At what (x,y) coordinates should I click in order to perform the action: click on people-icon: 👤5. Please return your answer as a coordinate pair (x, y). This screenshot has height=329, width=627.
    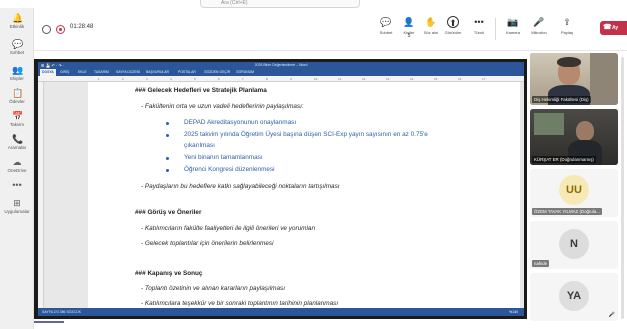
    Looking at the image, I should click on (409, 28).